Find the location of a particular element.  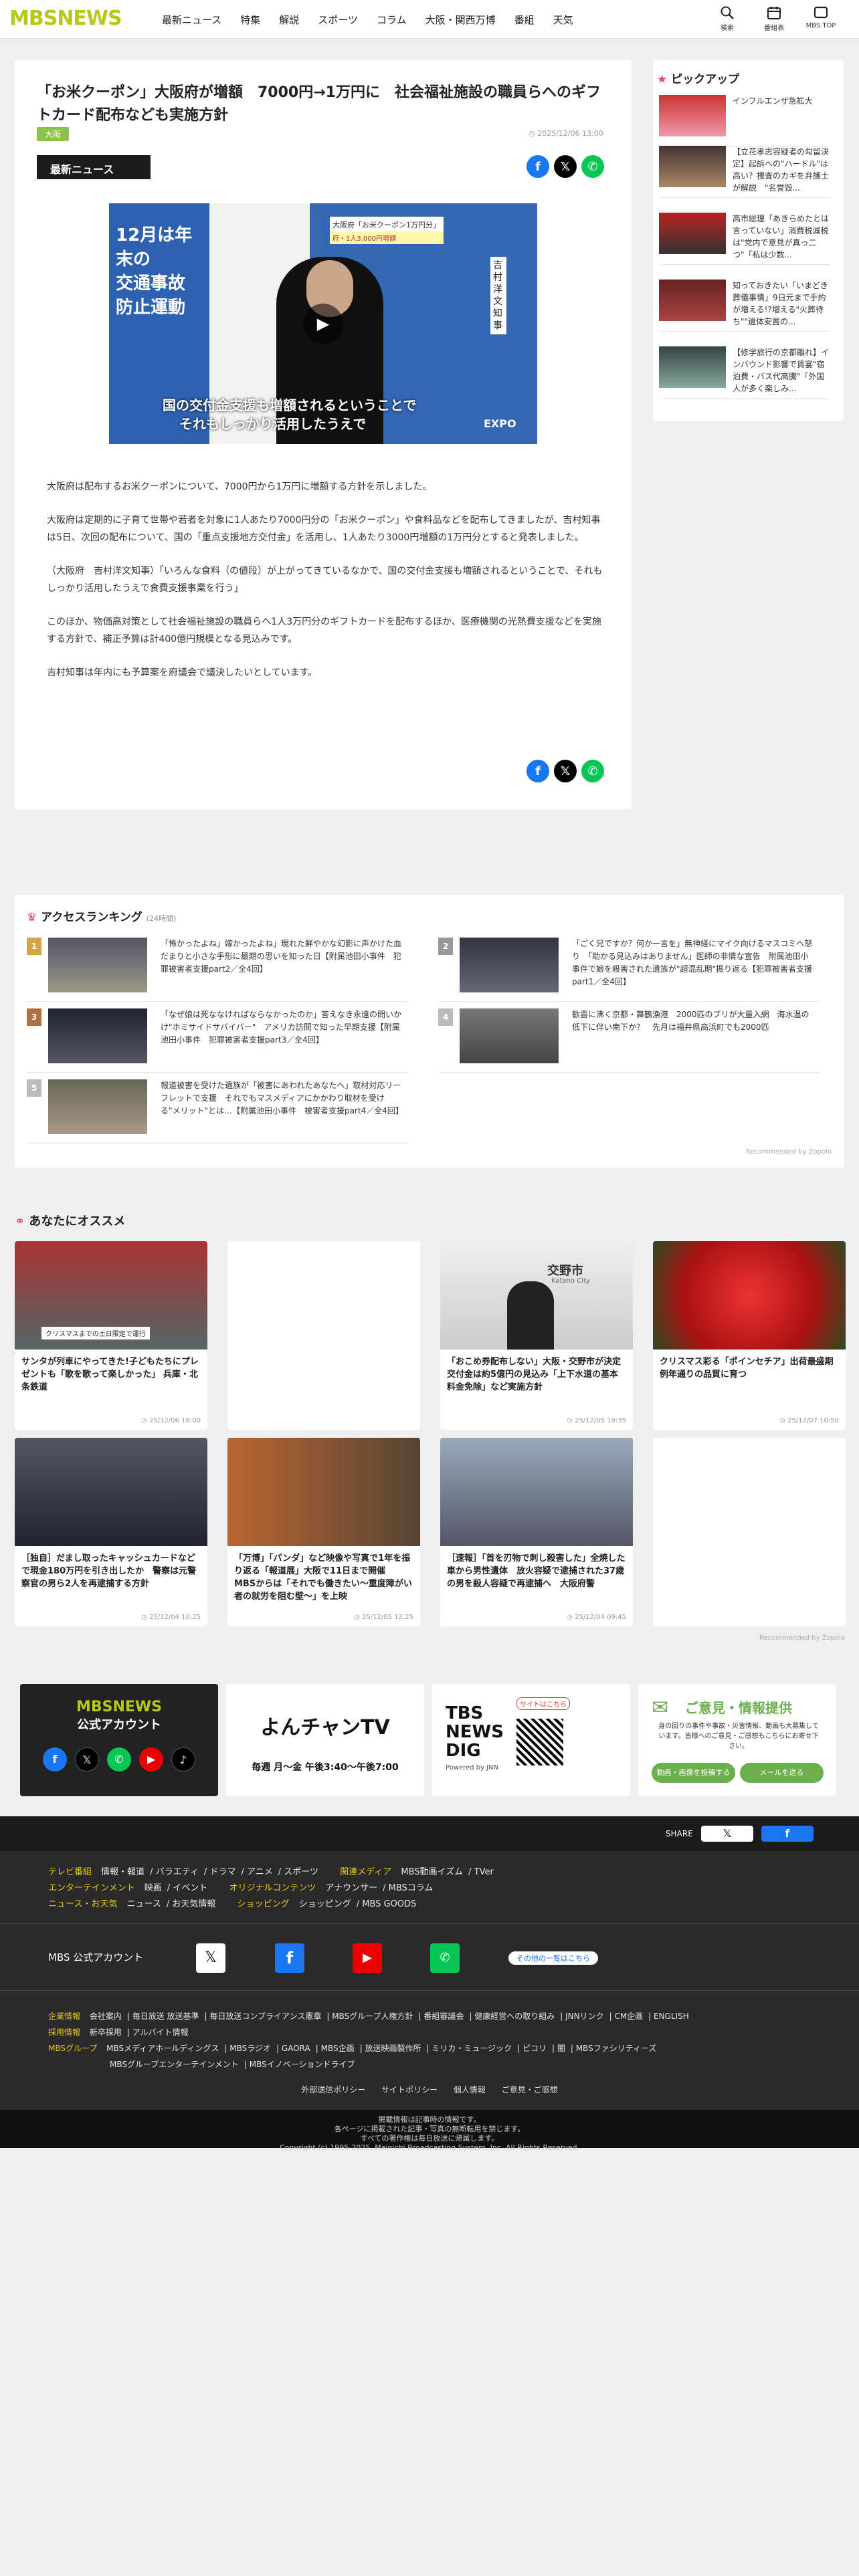

tiktok-icon: ♪ is located at coordinates (183, 1759).